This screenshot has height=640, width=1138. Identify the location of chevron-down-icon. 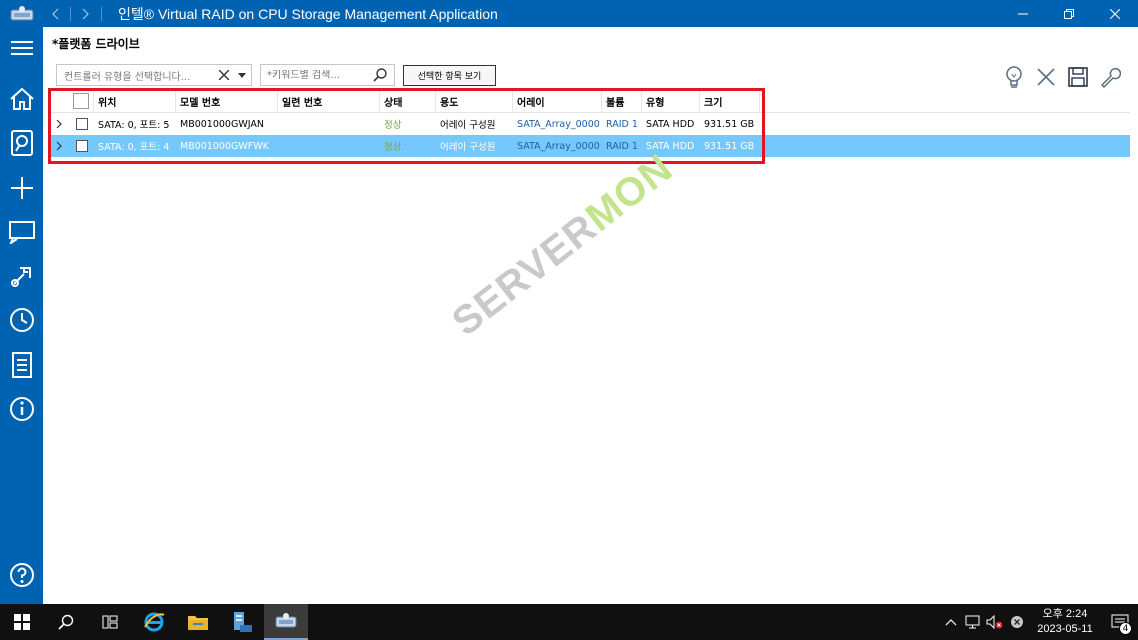
(242, 75).